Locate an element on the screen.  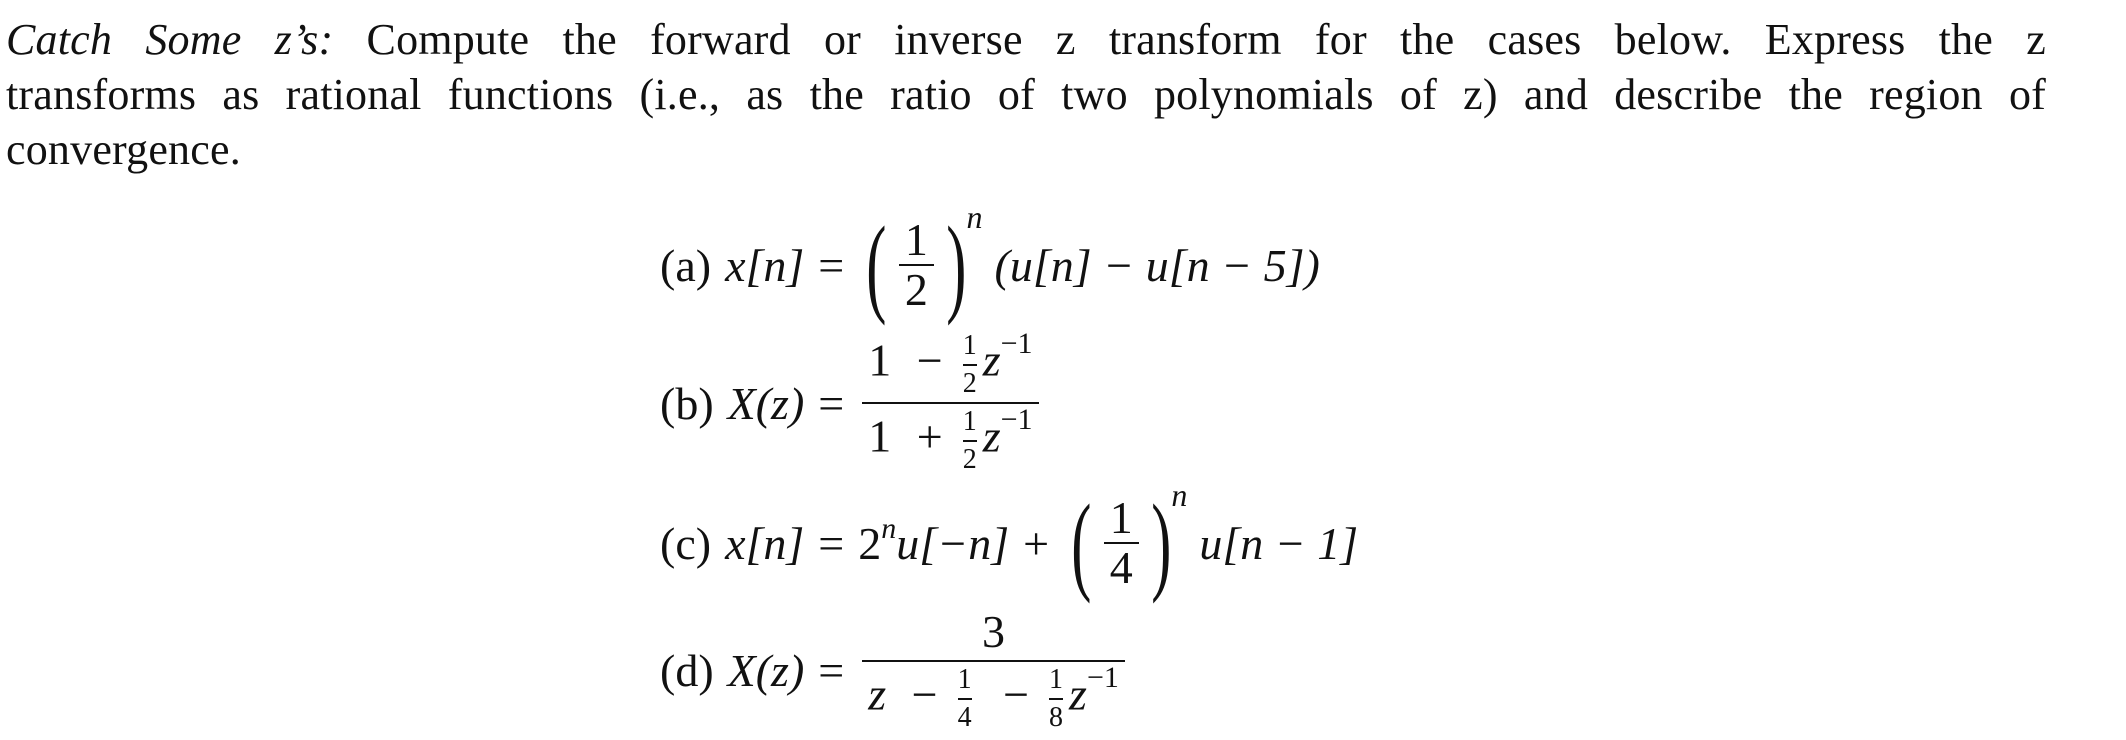
right-paren-a: ) is located at coordinates (956, 265).